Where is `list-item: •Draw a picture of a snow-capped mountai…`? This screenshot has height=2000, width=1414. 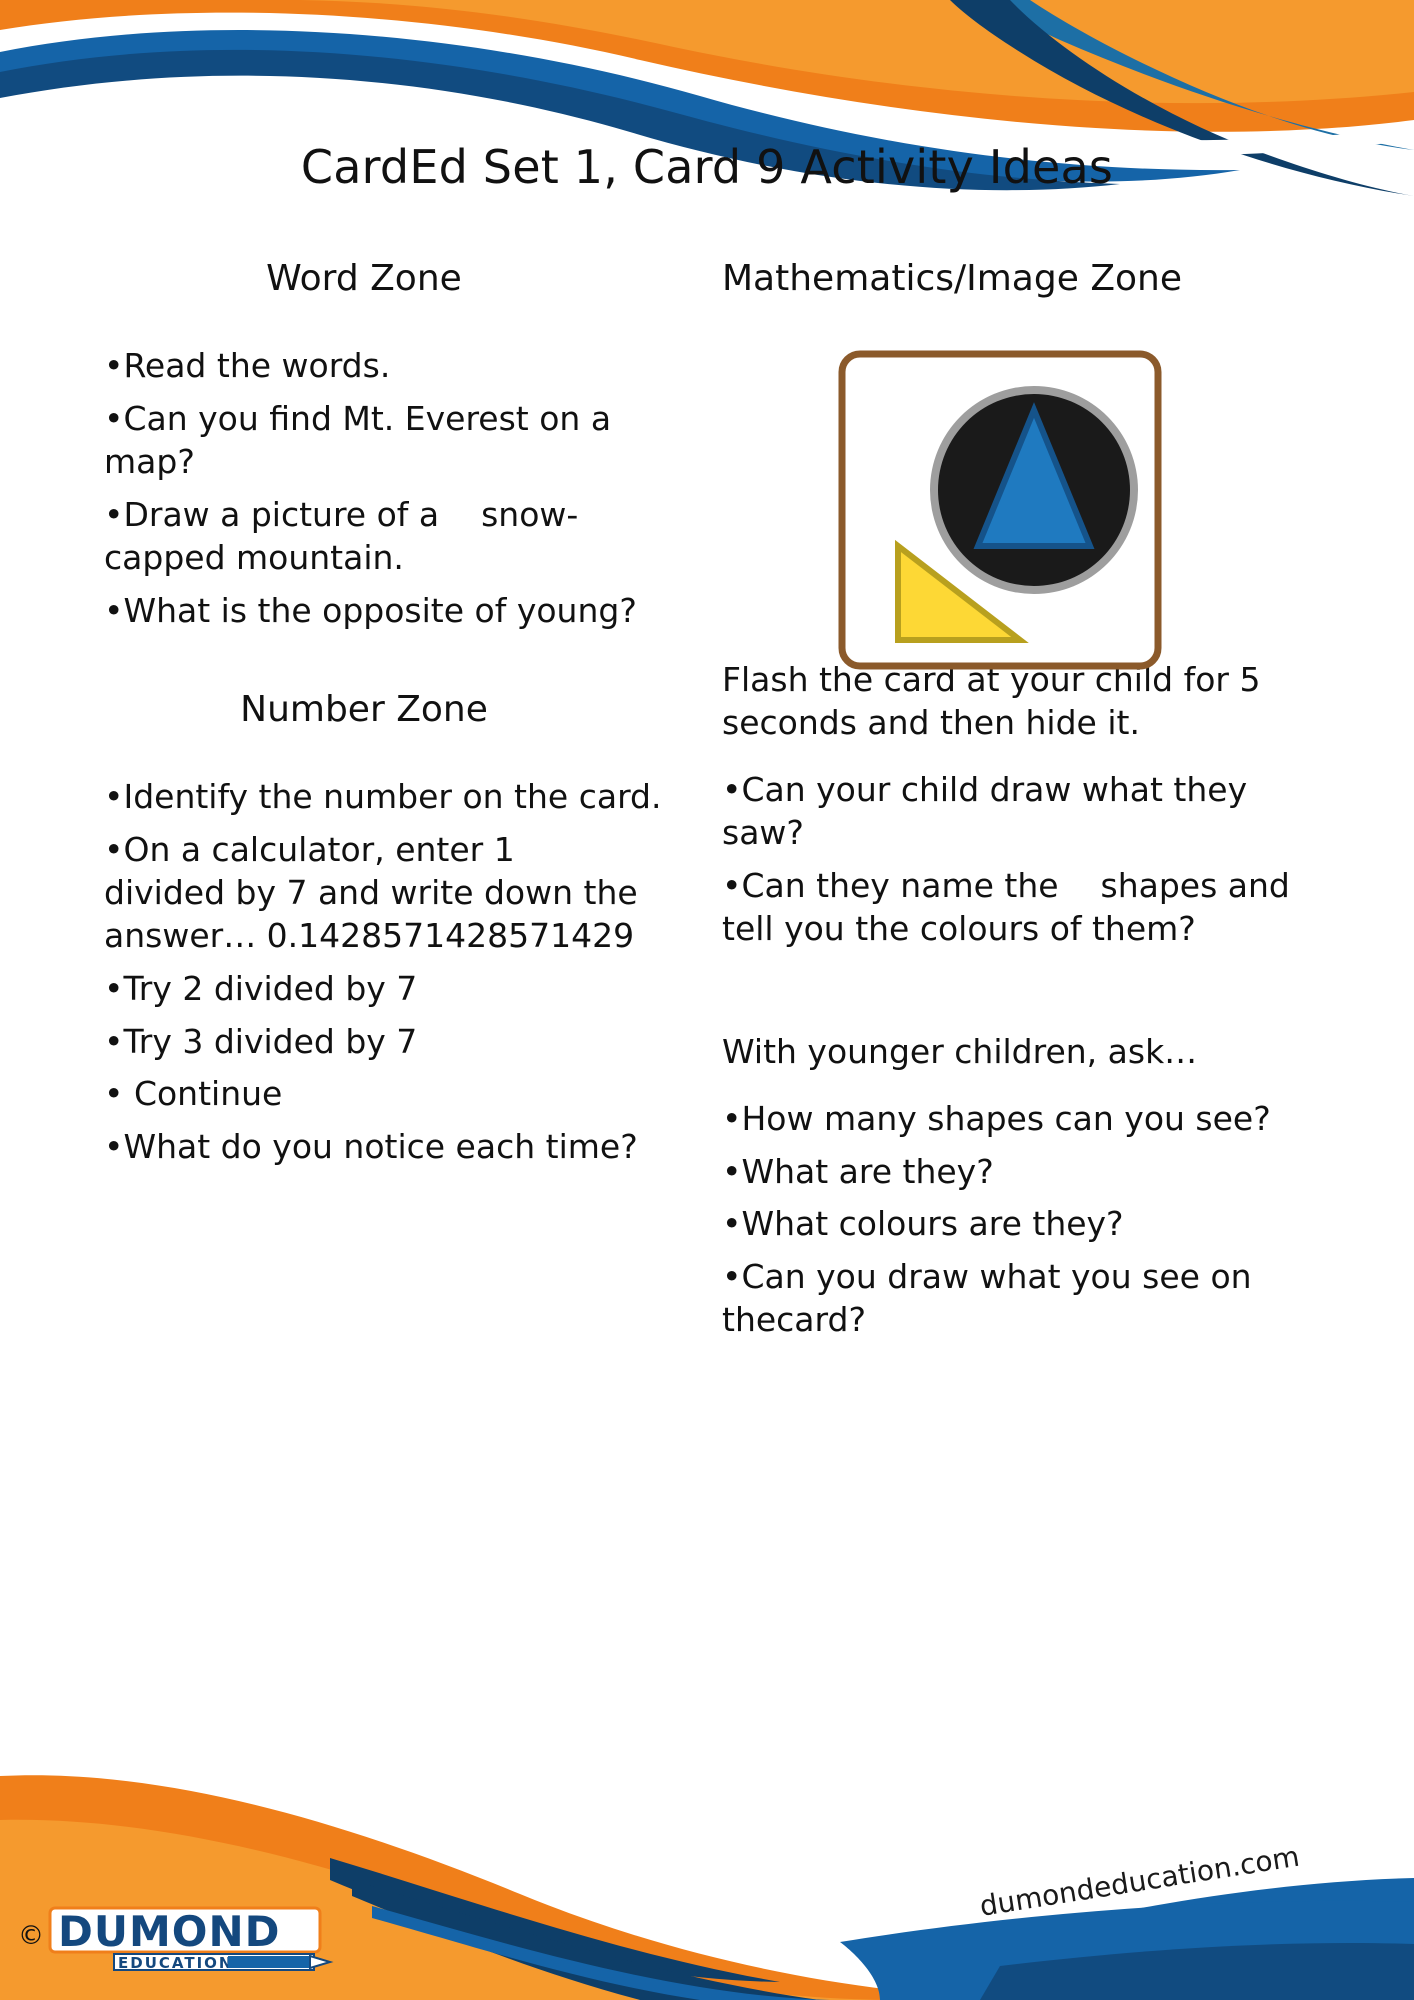 list-item: •Draw a picture of a snow-capped mountai… is located at coordinates (341, 536).